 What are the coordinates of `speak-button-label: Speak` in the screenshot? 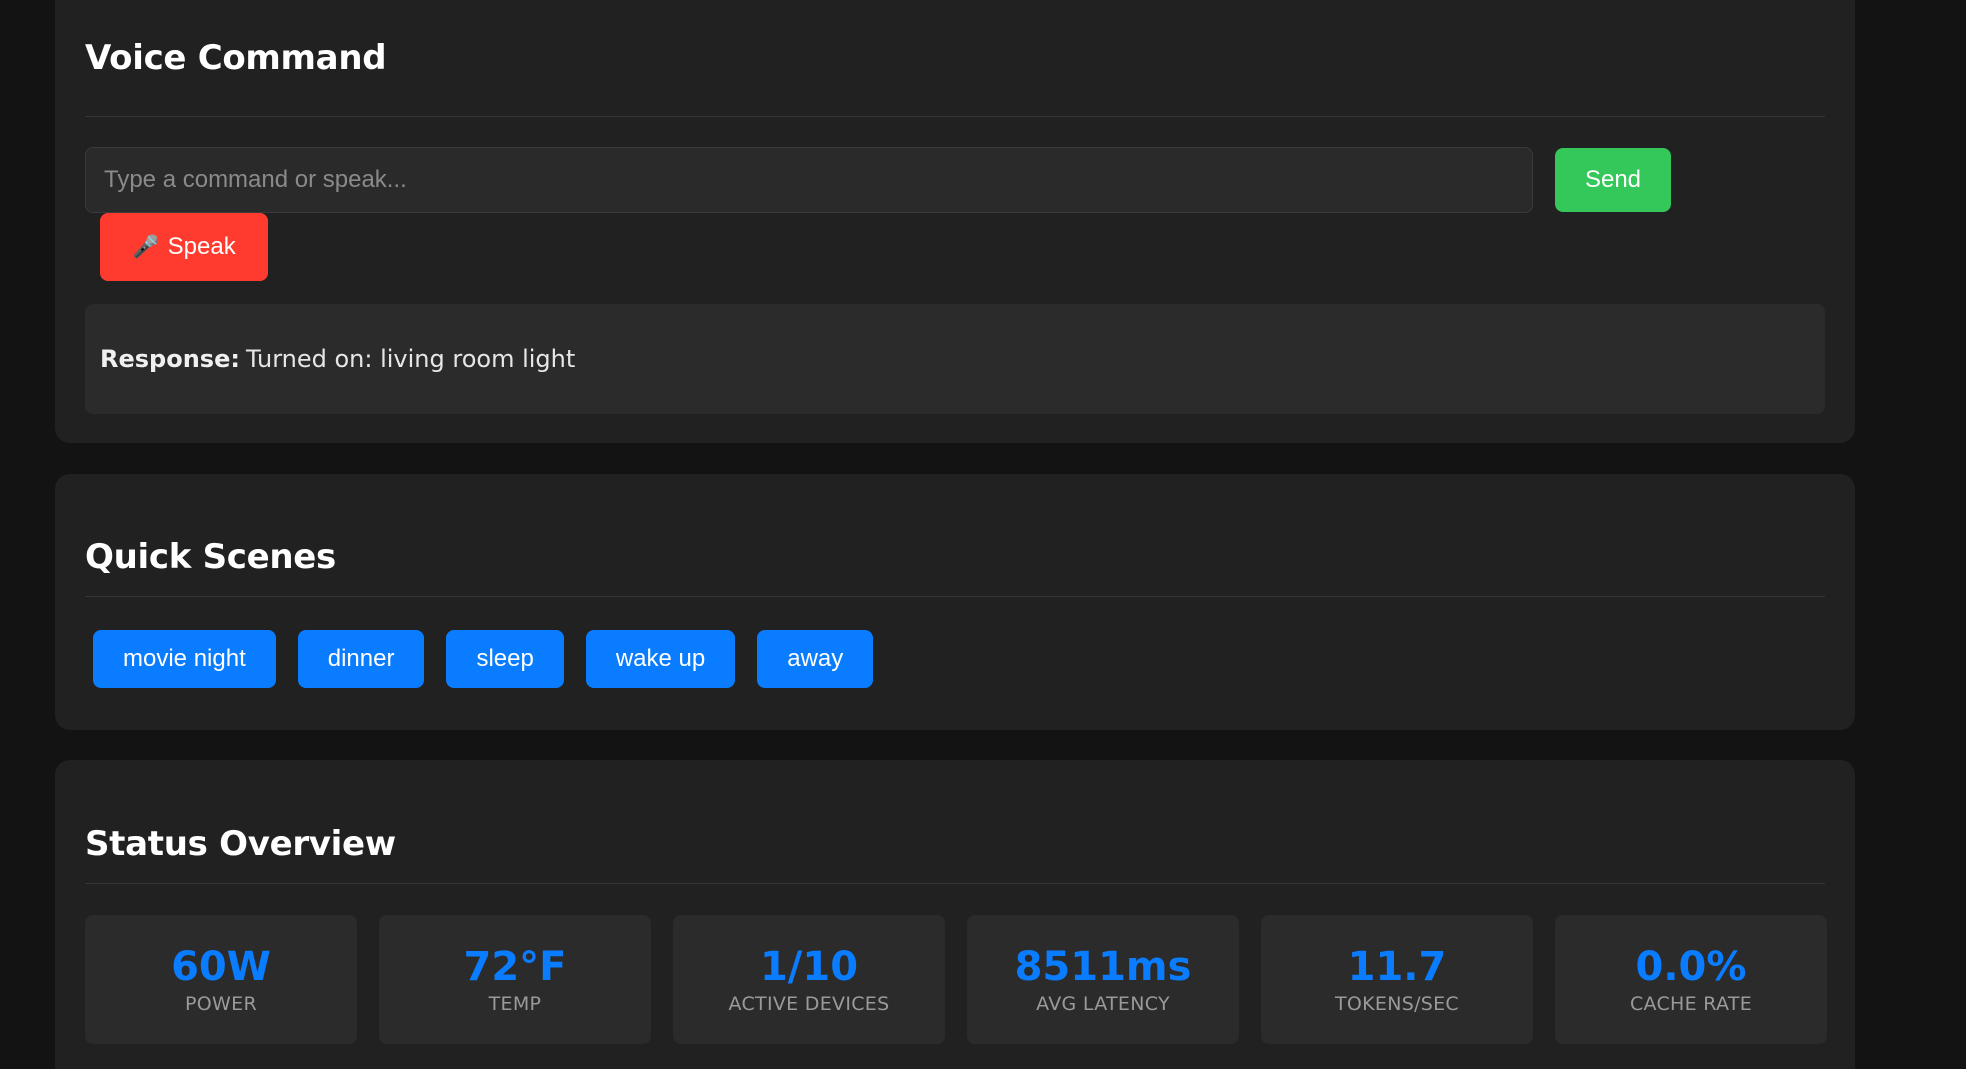 It's located at (201, 246).